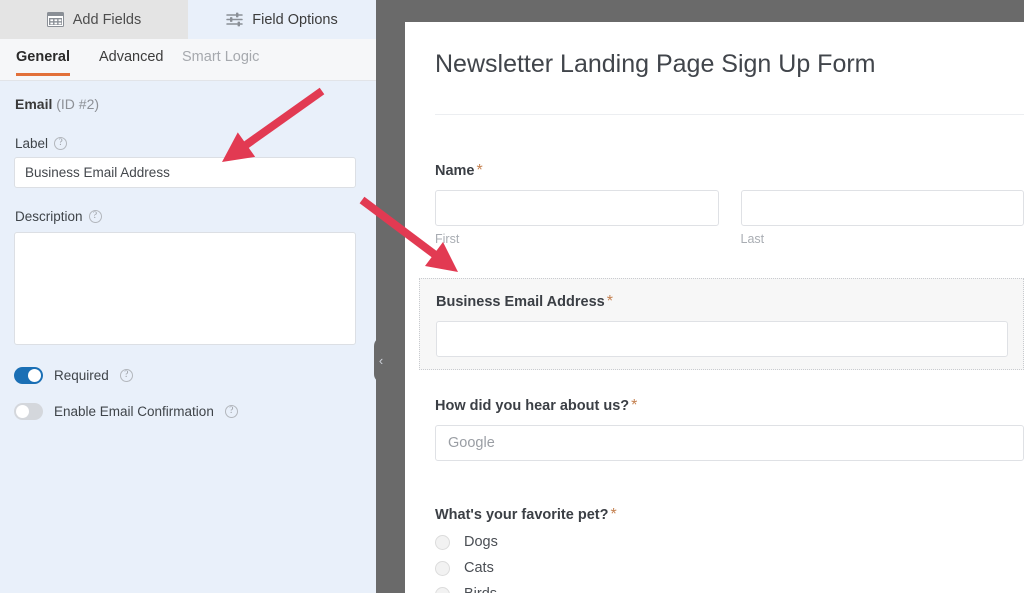  What do you see at coordinates (522, 515) in the screenshot?
I see `pet-label-text: What's your favorite pet?` at bounding box center [522, 515].